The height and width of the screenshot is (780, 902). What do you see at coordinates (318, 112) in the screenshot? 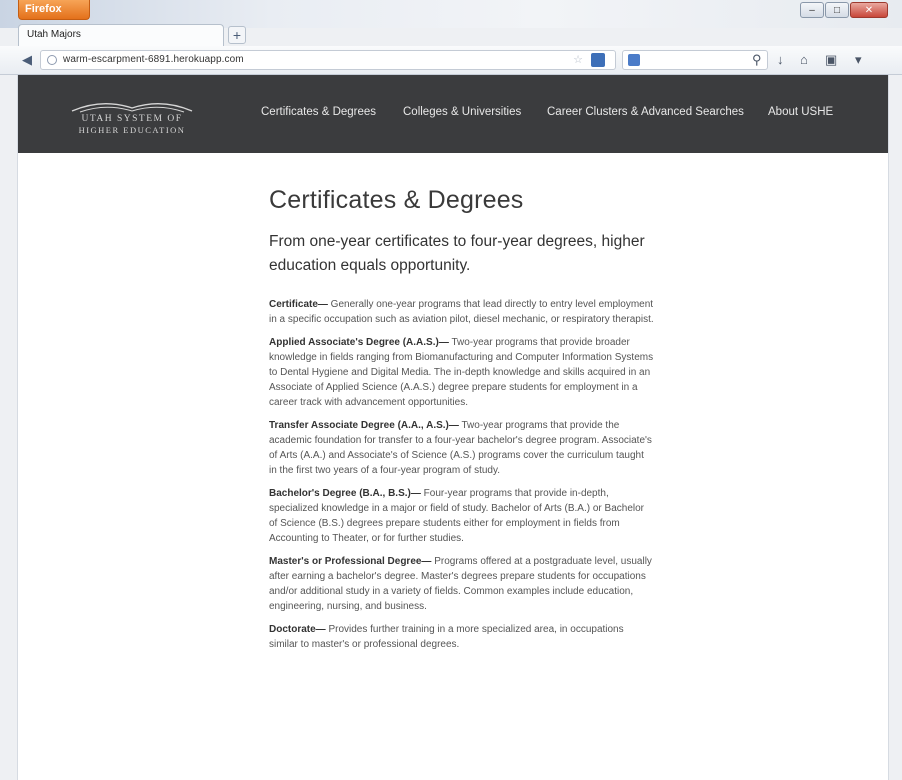
I see `nav-certificates-degrees: Certificates & Degrees` at bounding box center [318, 112].